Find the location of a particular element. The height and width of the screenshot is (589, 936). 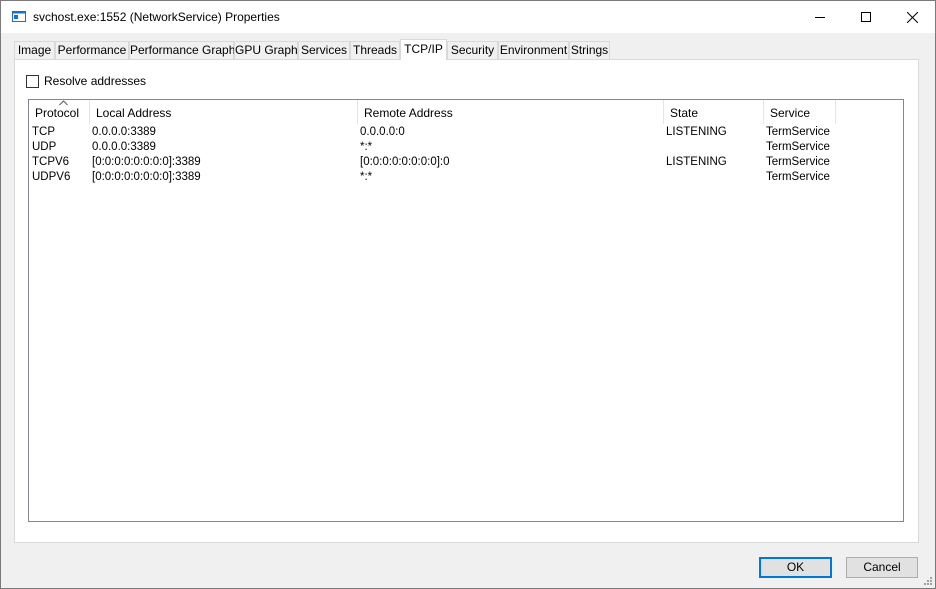

column-header-label: Protocol is located at coordinates (57, 113).